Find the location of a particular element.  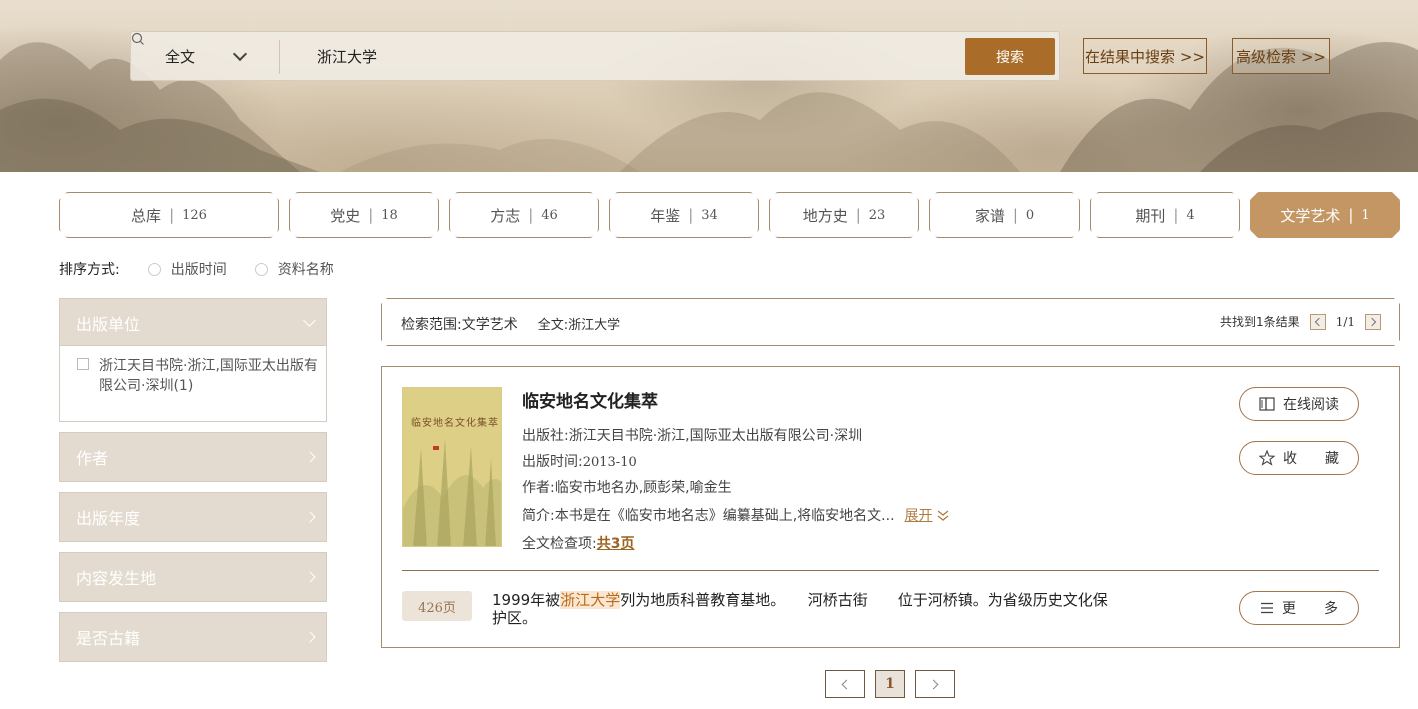

prev-page-button is located at coordinates (1318, 322).